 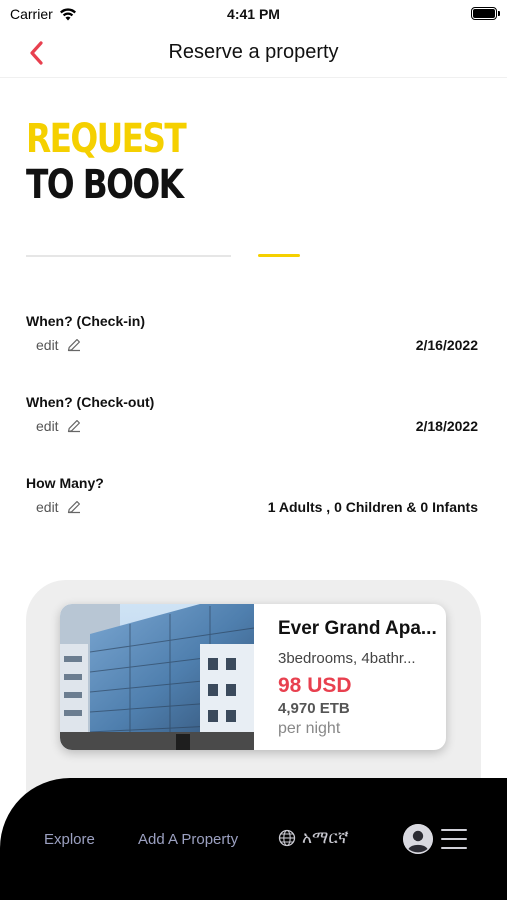 What do you see at coordinates (69, 839) in the screenshot?
I see `nav-explore: Explore` at bounding box center [69, 839].